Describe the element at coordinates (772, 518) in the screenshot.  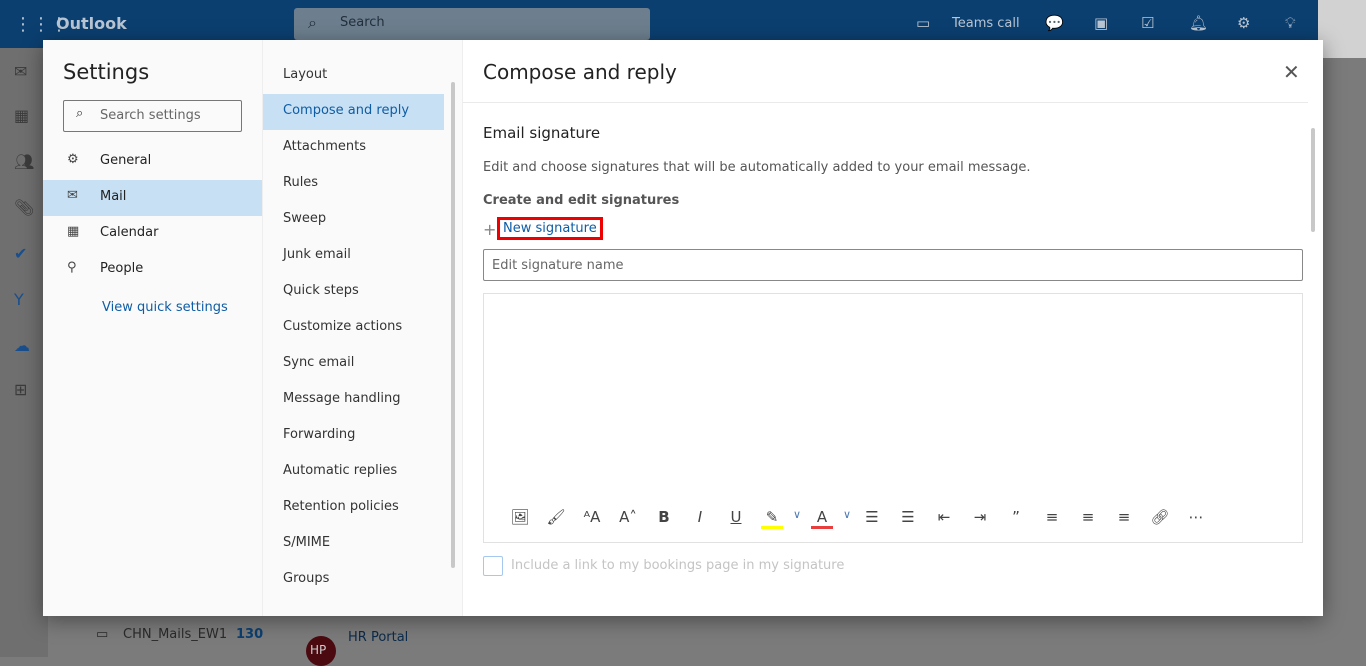
I see `highlight-icon: ✎` at that location.